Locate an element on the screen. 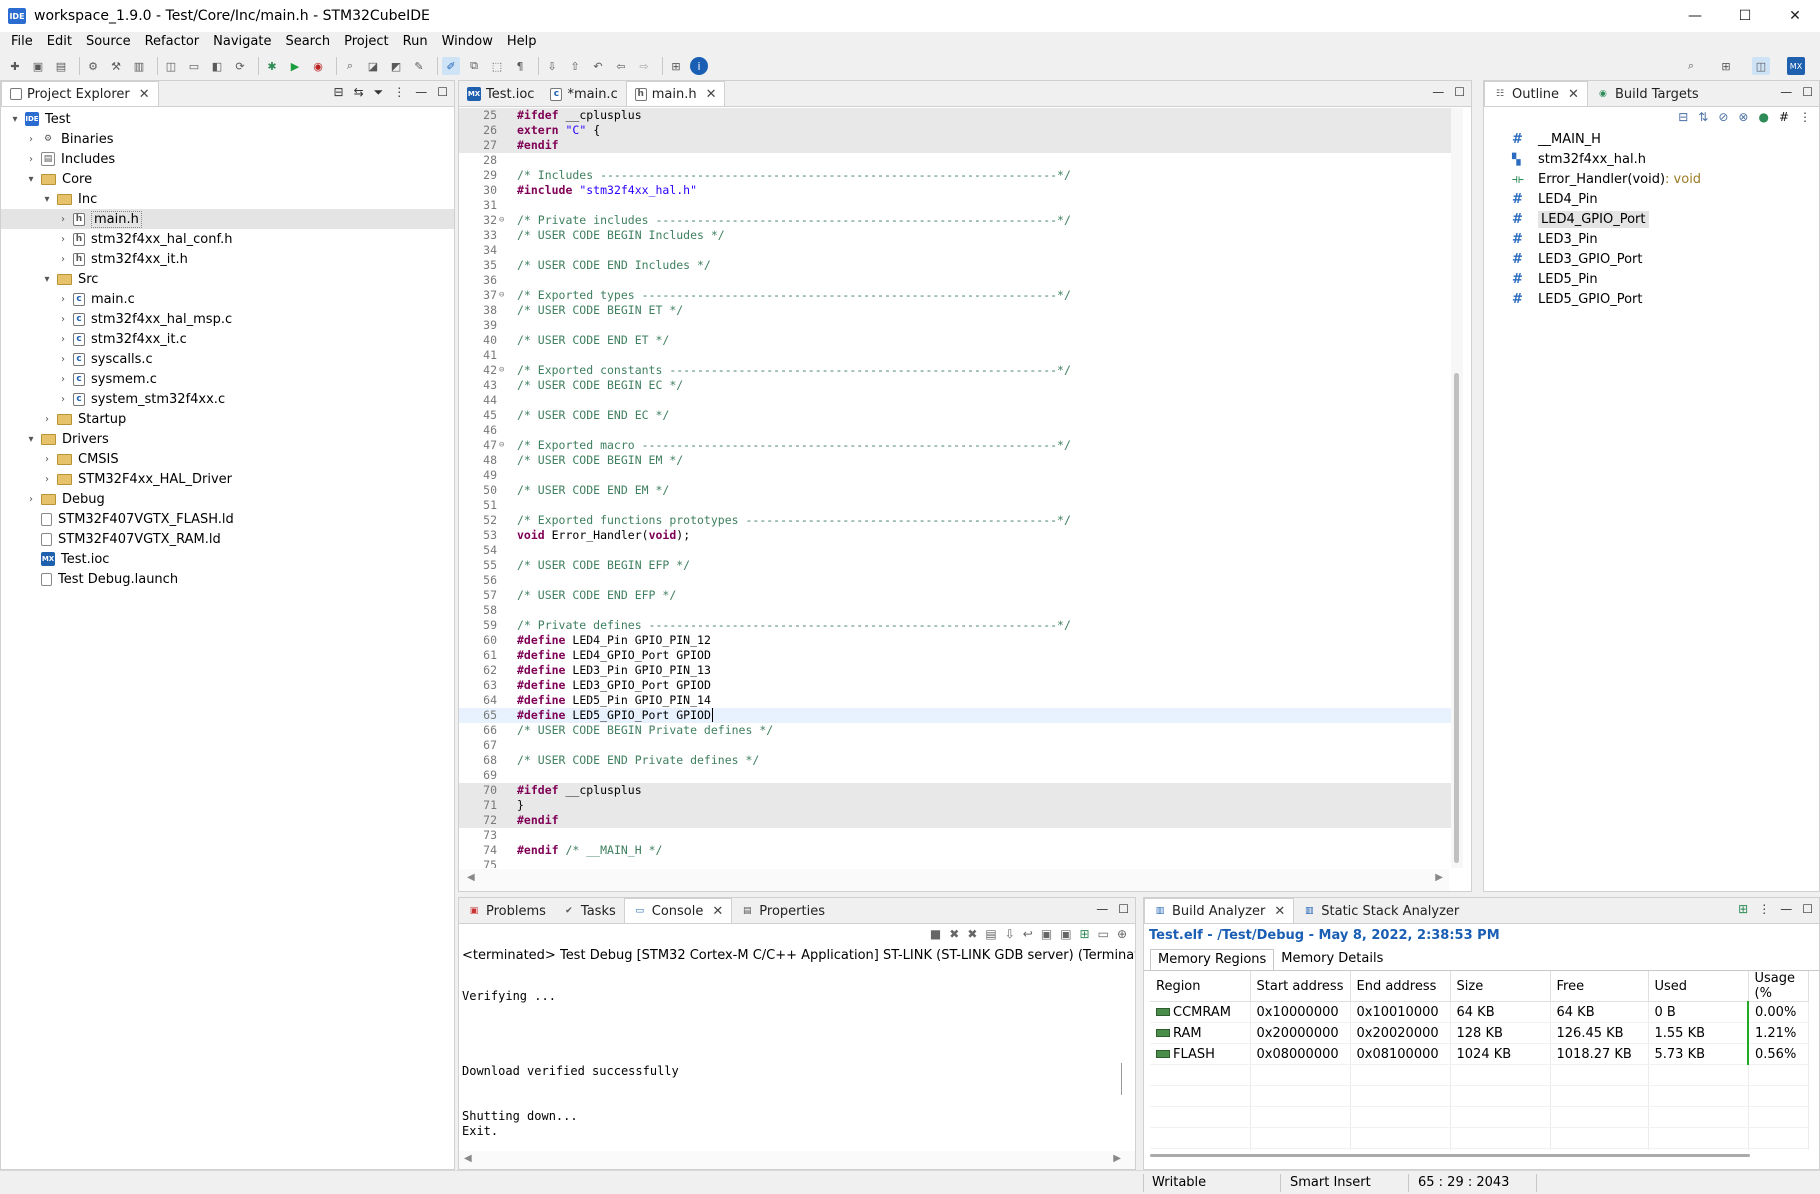 The image size is (1820, 1194). new-folder-icon: ▭ is located at coordinates (194, 66).